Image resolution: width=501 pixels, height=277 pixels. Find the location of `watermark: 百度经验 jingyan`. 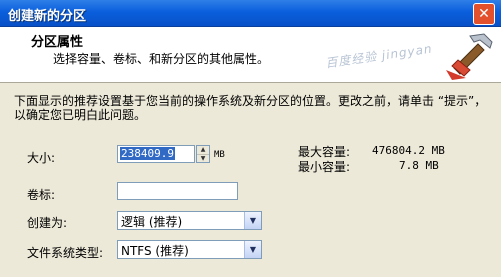

watermark: 百度经验 jingyan is located at coordinates (379, 56).